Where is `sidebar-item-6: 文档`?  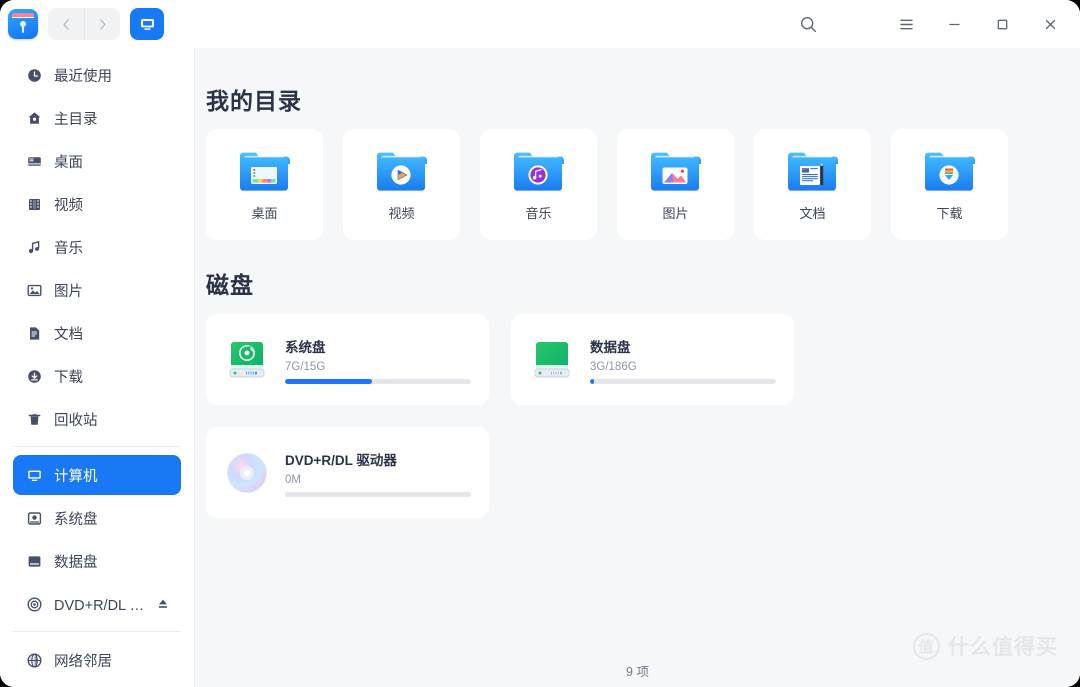 sidebar-item-6: 文档 is located at coordinates (97, 333).